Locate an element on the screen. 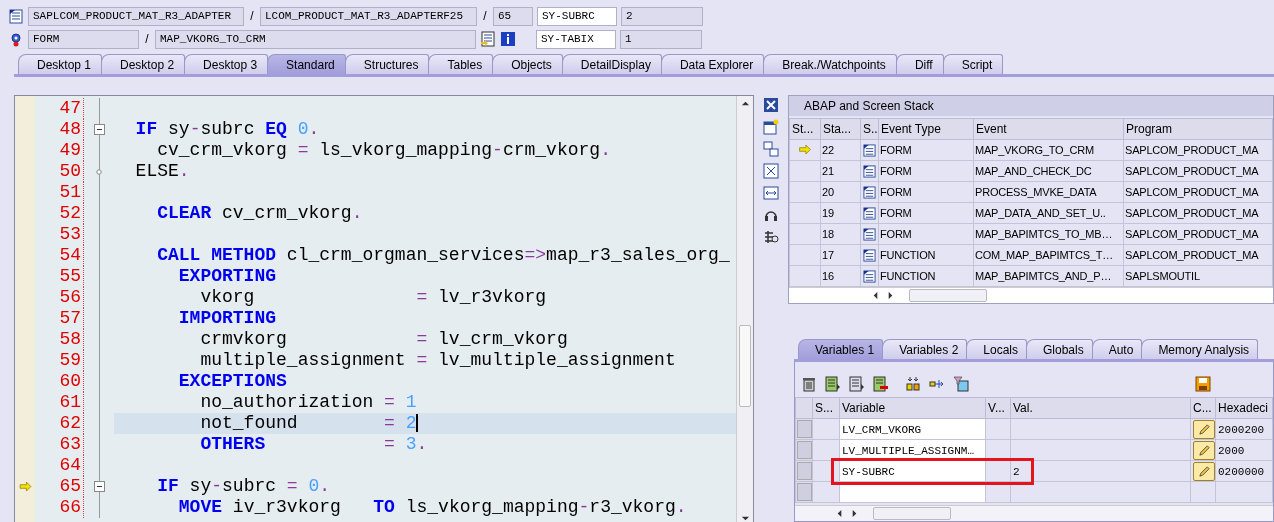 This screenshot has height=522, width=1274. event-type-field: FORM is located at coordinates (83, 39).